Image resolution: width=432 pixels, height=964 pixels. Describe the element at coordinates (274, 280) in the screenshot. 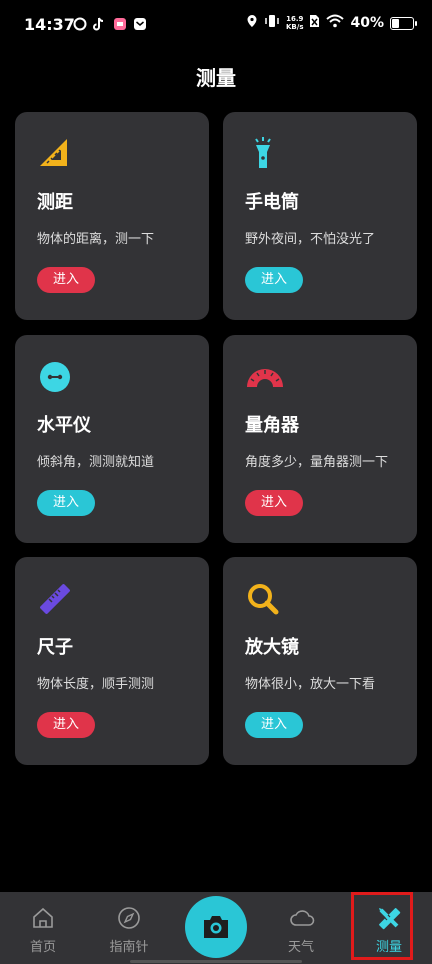

I see `enter-button-flashlight: 进入` at that location.